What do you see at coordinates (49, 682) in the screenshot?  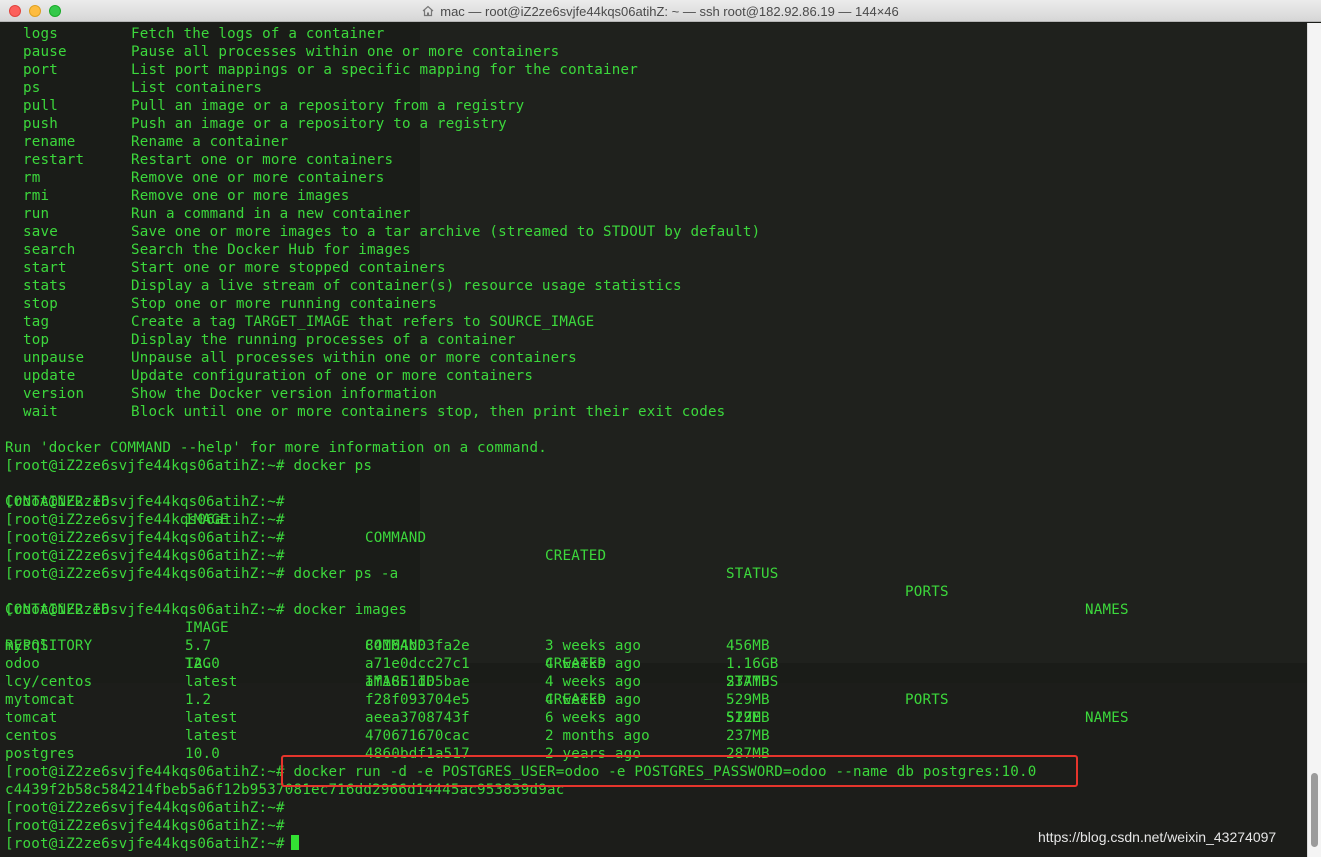 I see `image-repository: lcy/centos` at bounding box center [49, 682].